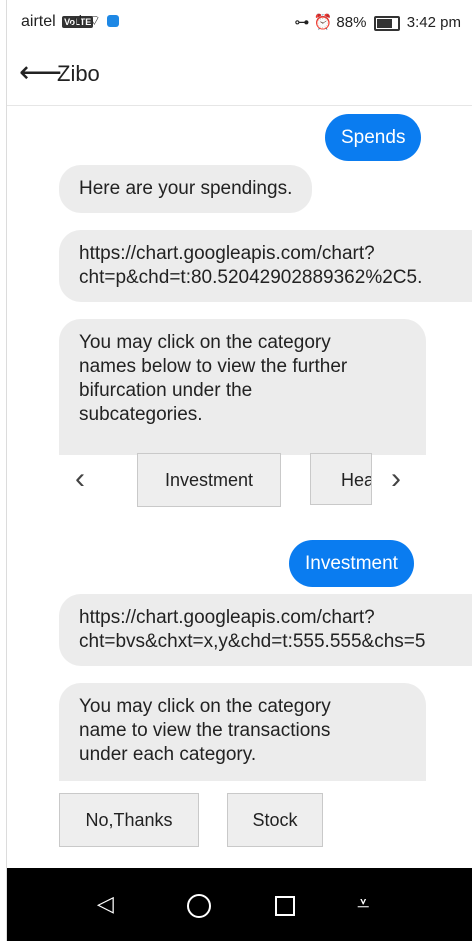 This screenshot has width=472, height=941. I want to click on network-icons: .ıl ⌔, so click(94, 21).